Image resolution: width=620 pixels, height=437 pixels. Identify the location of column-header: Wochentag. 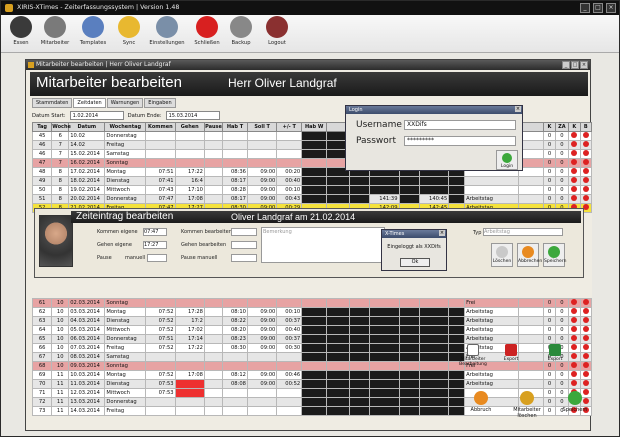
(125, 127).